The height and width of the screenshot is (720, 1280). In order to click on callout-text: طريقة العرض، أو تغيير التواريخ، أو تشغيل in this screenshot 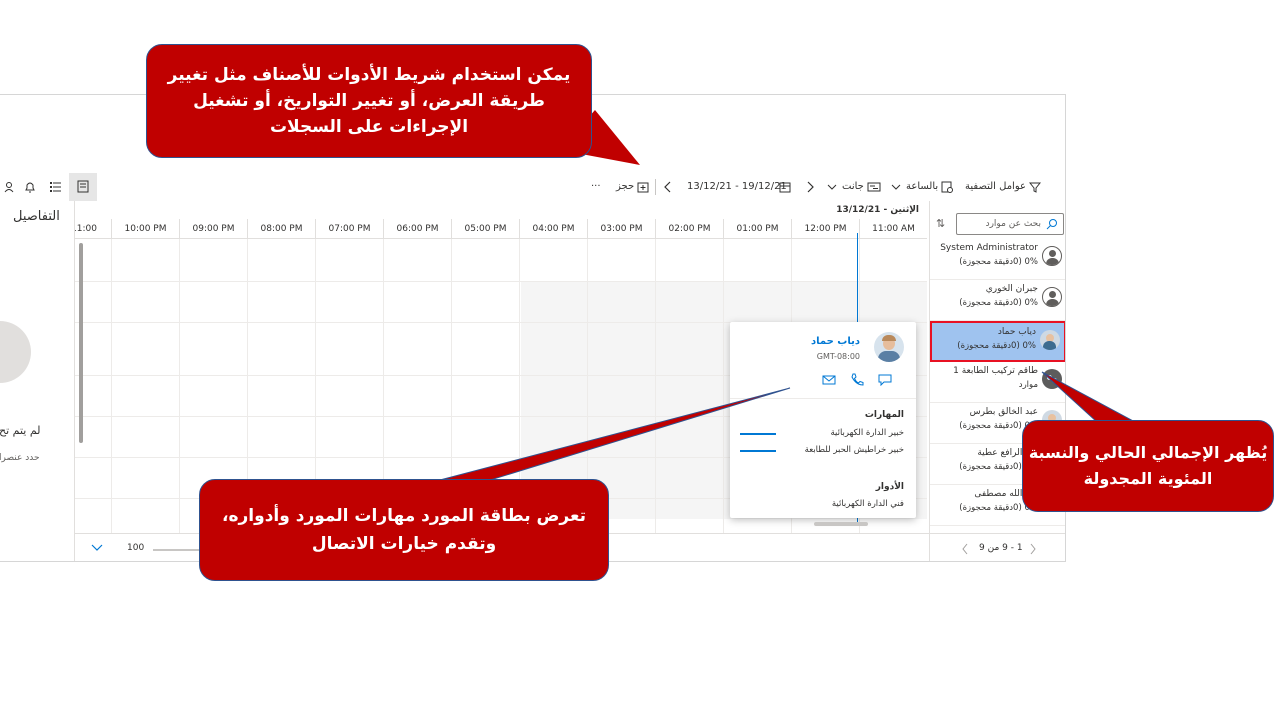, I will do `click(369, 101)`.